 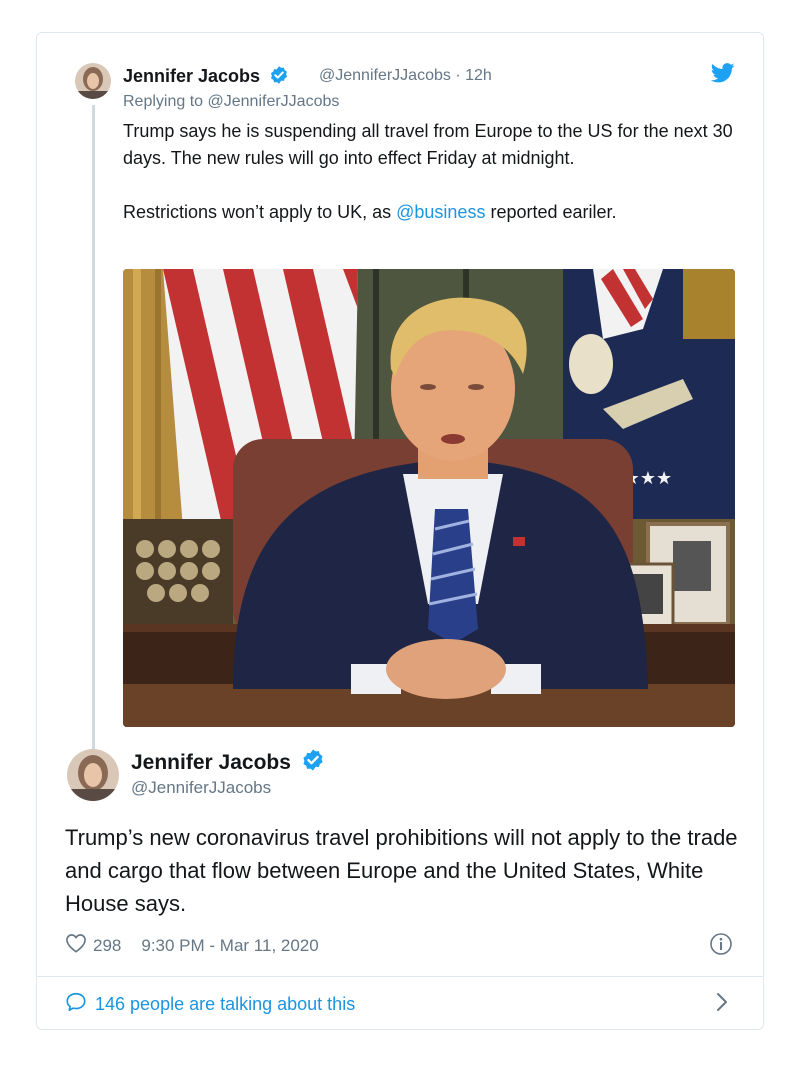 What do you see at coordinates (400, 976) in the screenshot?
I see `footer-divider` at bounding box center [400, 976].